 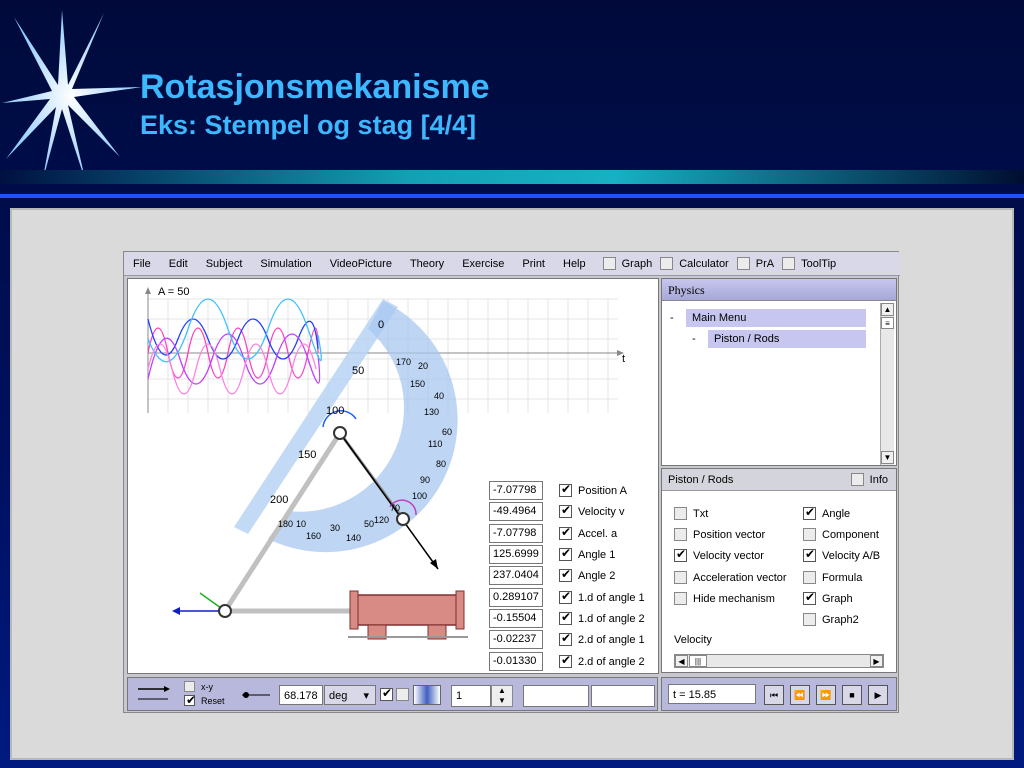 I want to click on check-angle-2: Angle 2, so click(x=587, y=574).